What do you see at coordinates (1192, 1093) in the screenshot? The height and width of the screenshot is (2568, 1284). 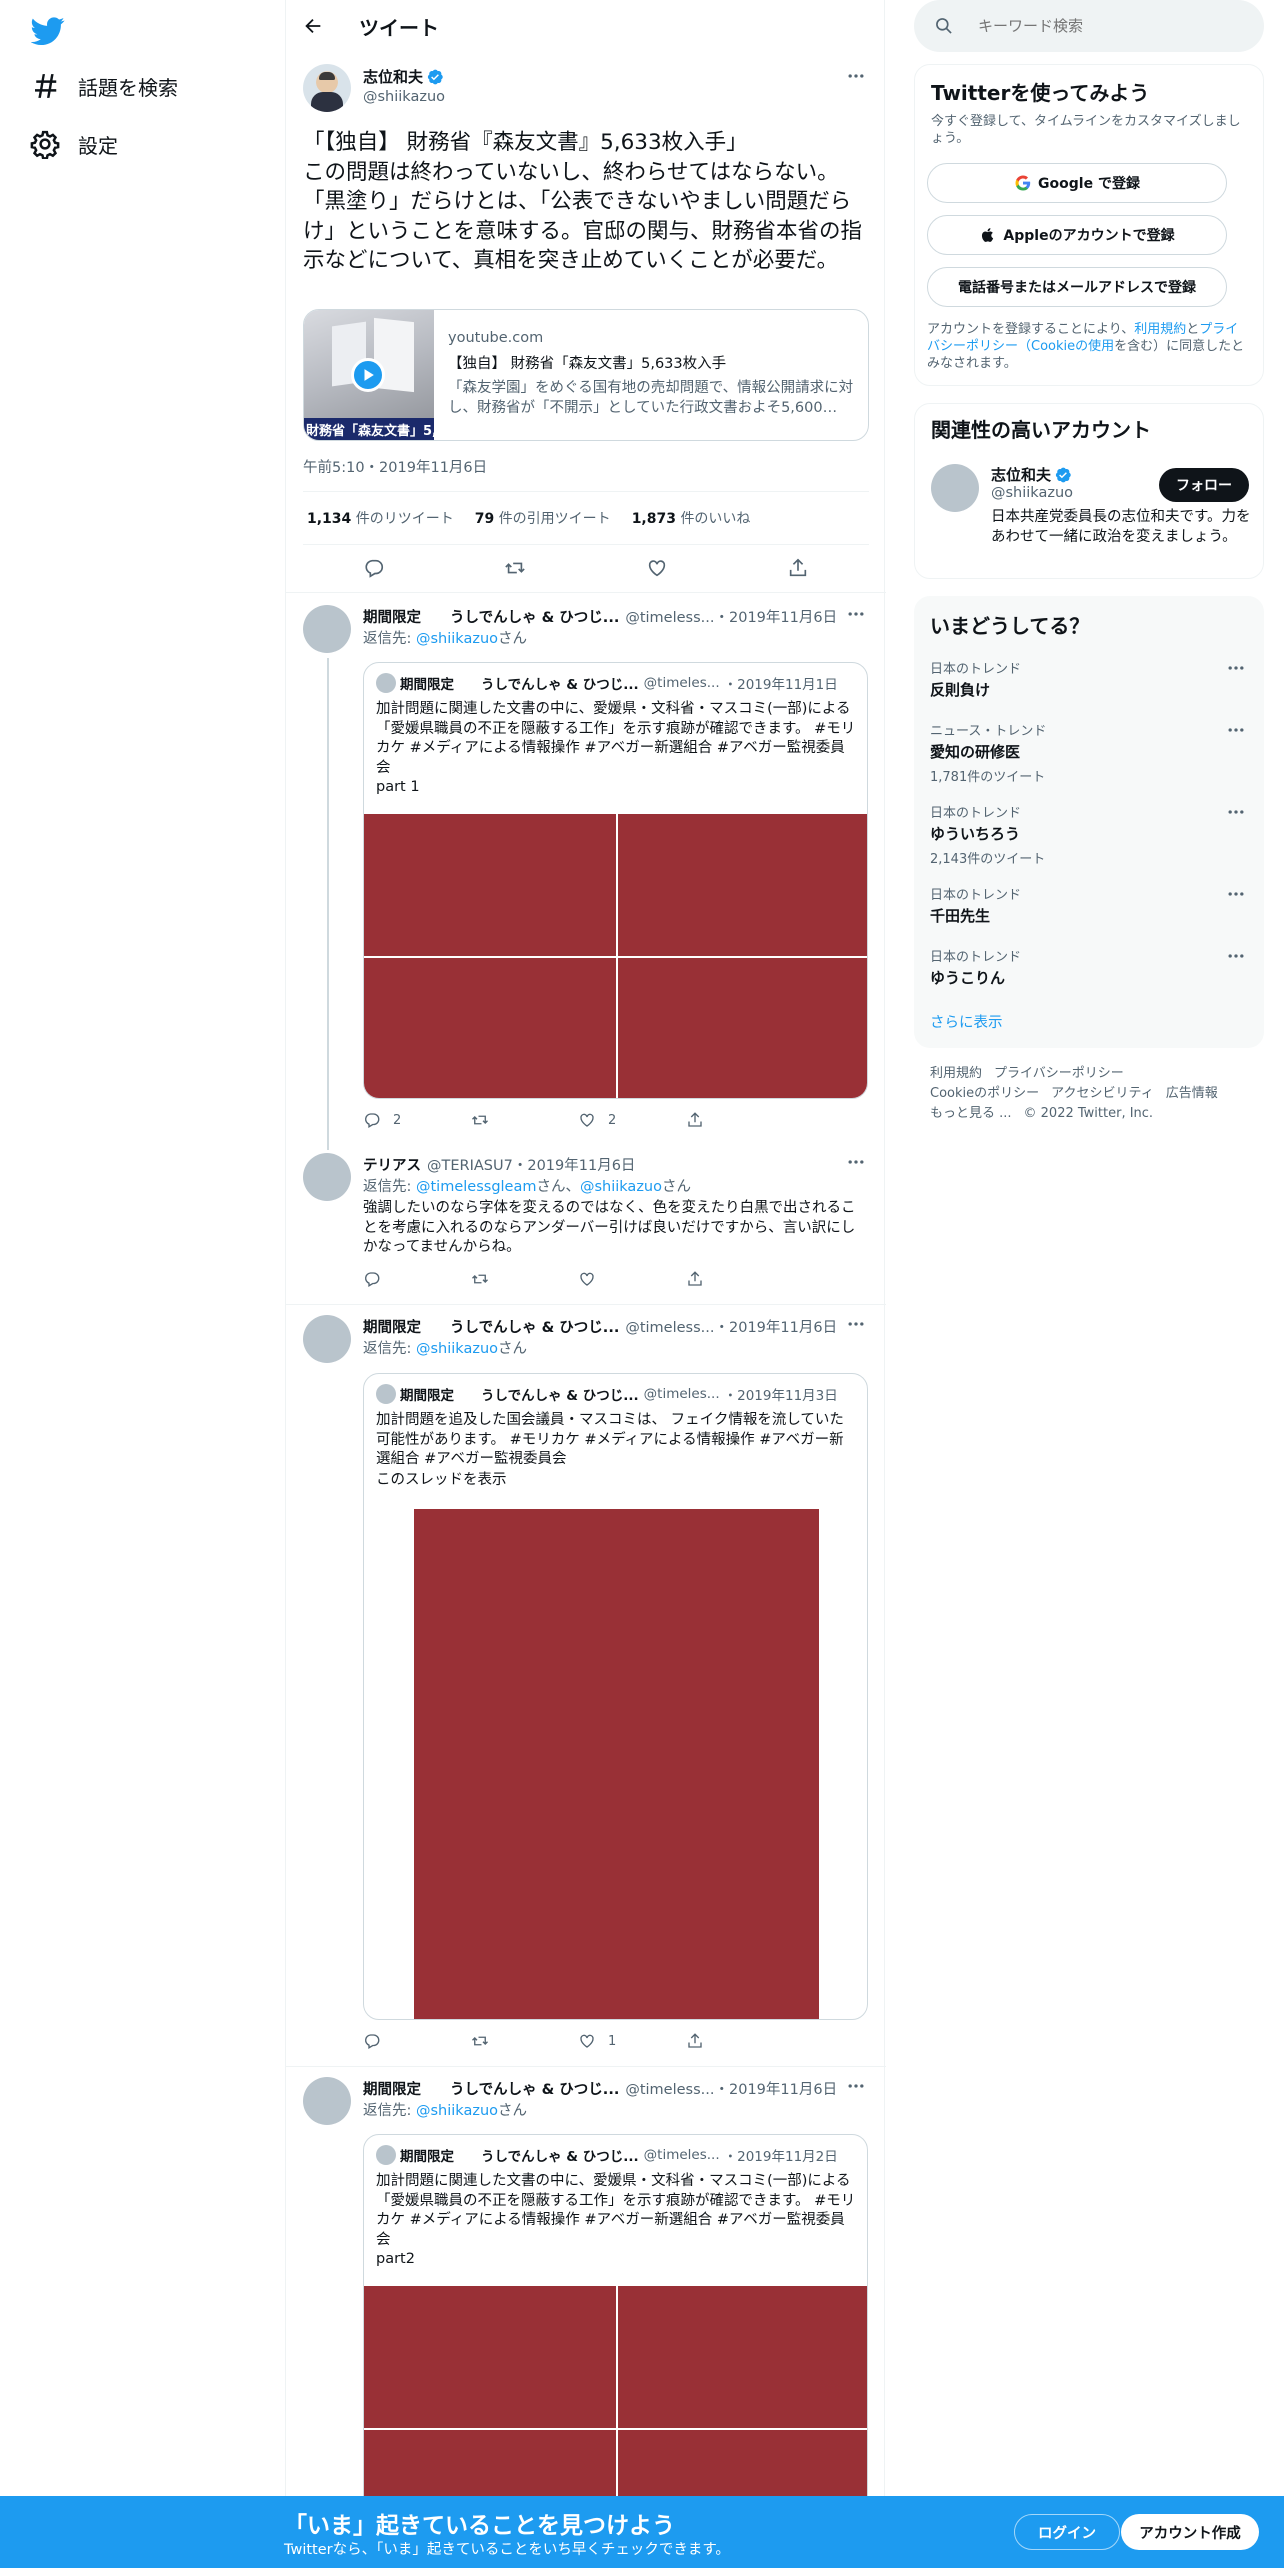 I see `footer-ads-link: 広告情報` at bounding box center [1192, 1093].